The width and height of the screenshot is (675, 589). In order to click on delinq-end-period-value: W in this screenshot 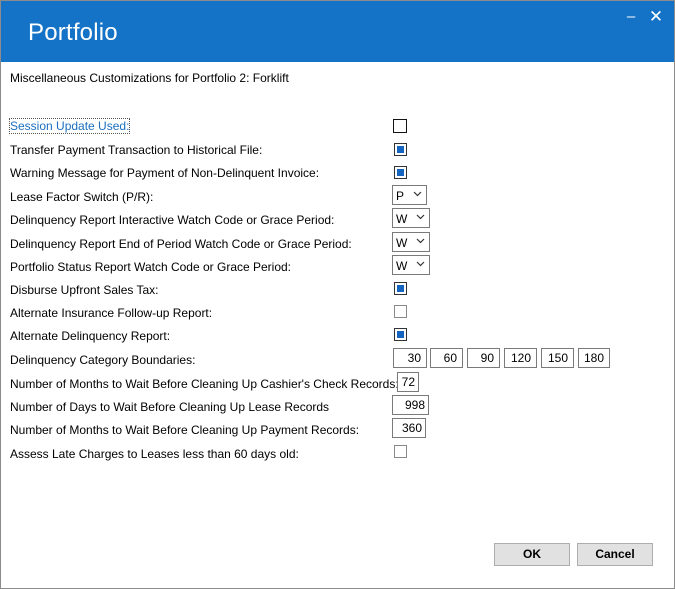, I will do `click(402, 243)`.